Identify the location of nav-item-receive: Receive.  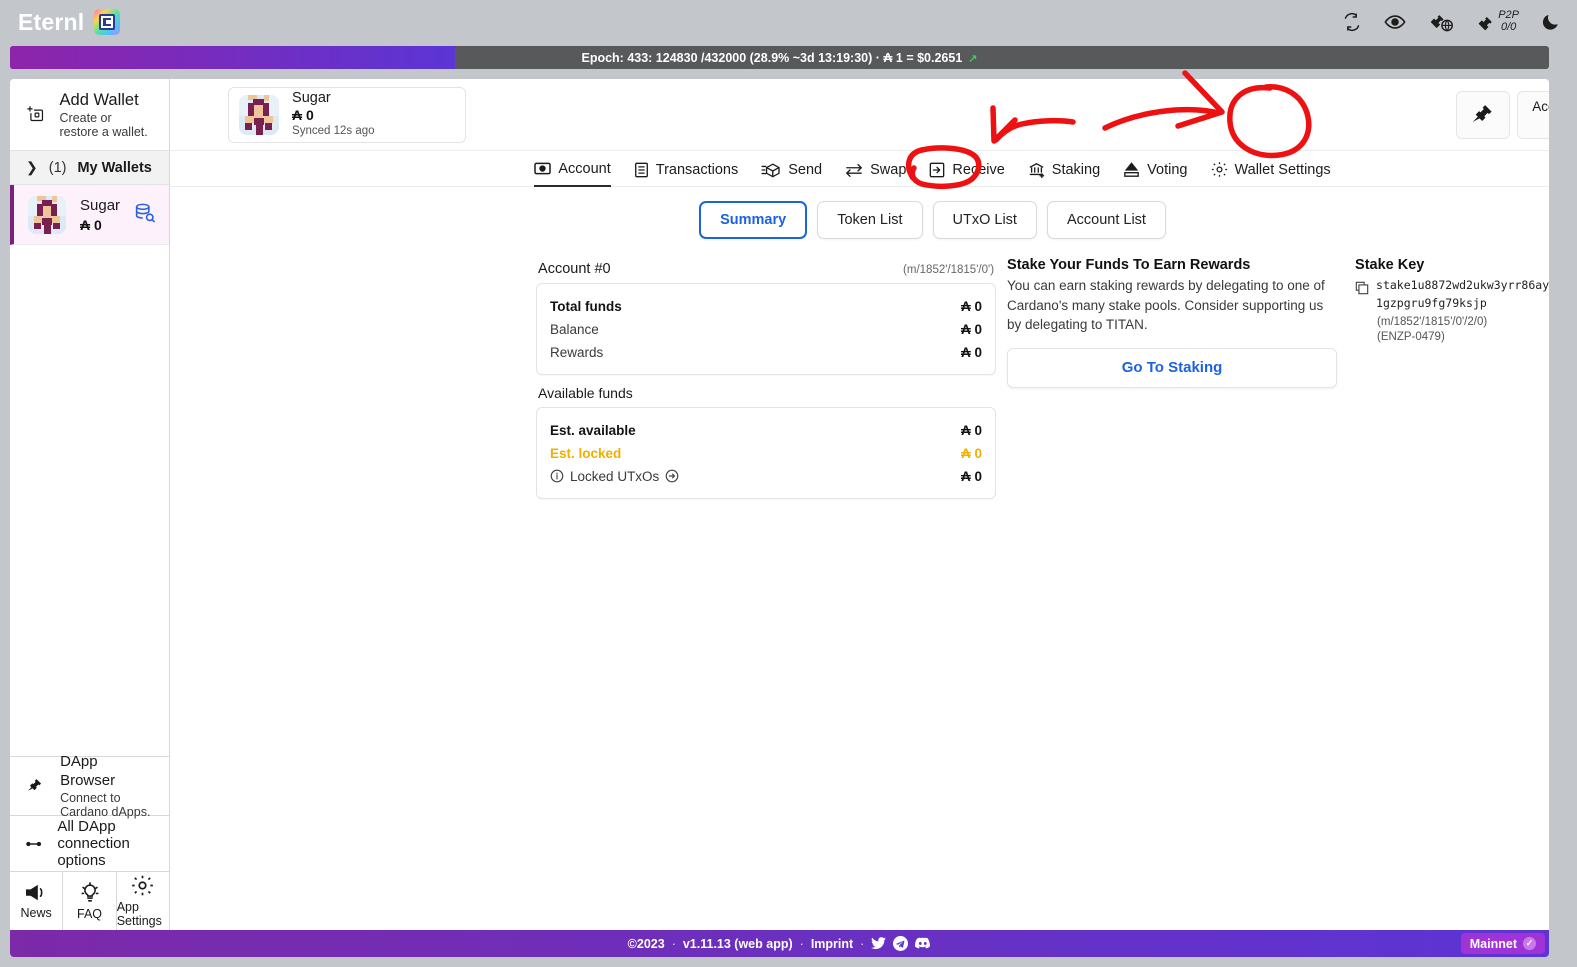
(967, 169).